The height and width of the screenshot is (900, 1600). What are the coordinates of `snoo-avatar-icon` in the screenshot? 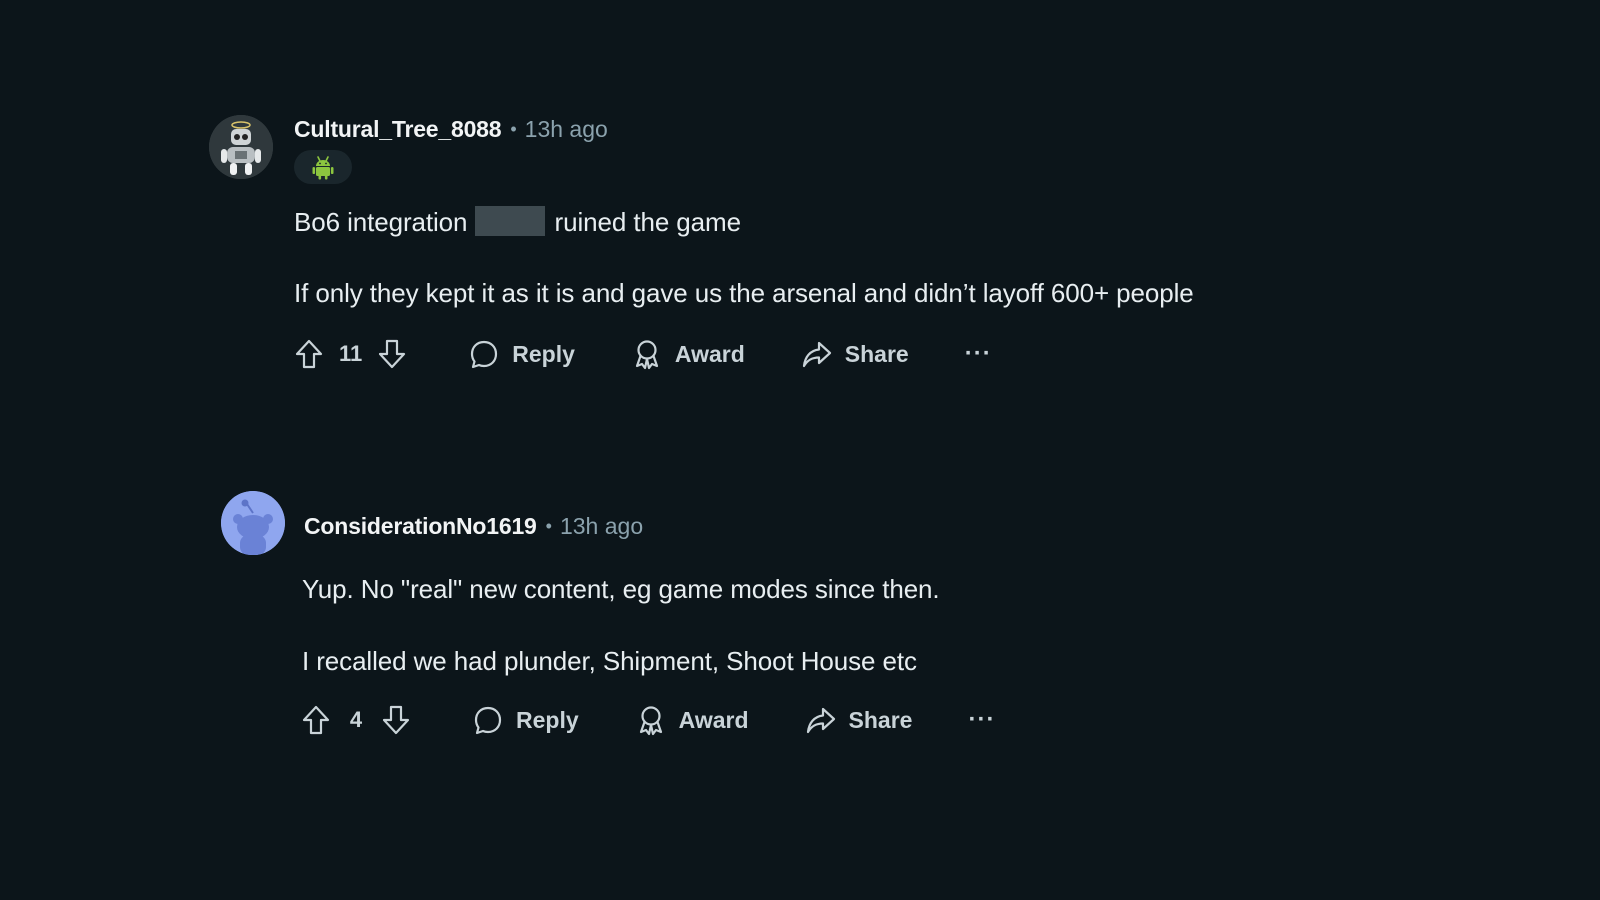 It's located at (253, 523).